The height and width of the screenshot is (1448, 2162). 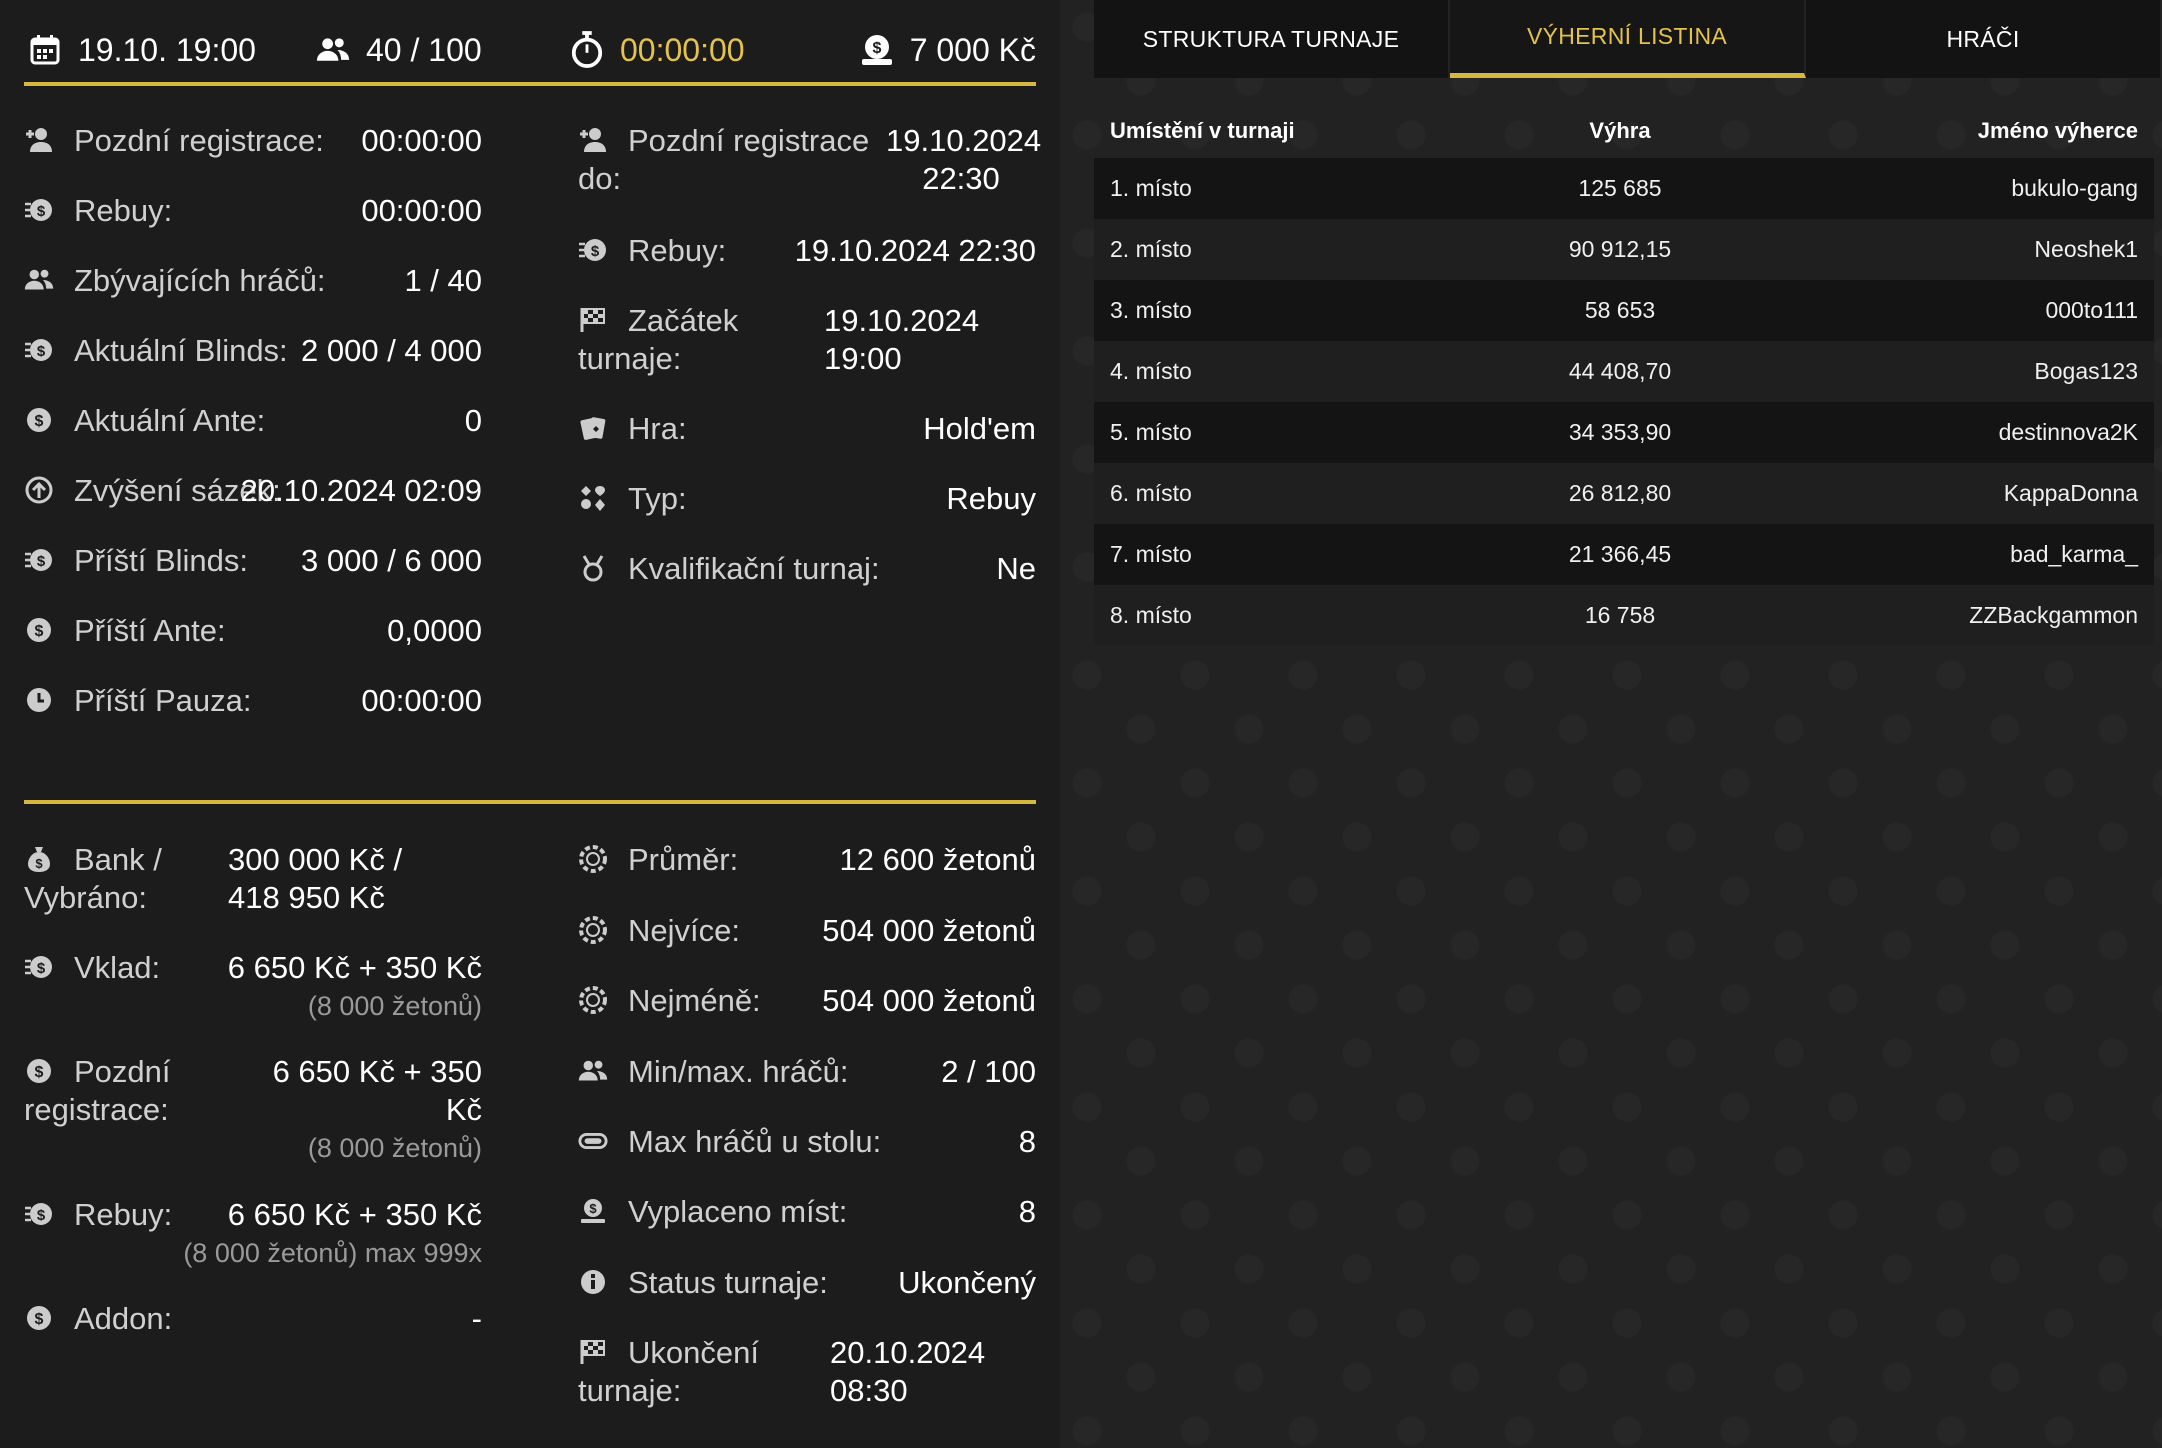 I want to click on table-row: 3. místo 58 653 000to111, so click(x=1624, y=310).